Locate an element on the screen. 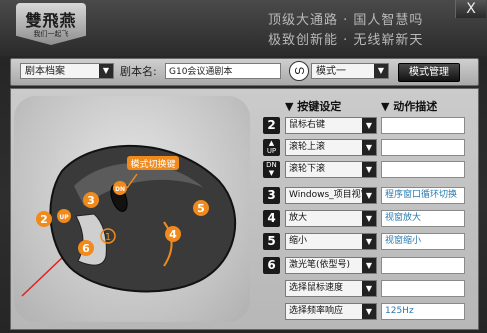  close-button: X is located at coordinates (470, 9).